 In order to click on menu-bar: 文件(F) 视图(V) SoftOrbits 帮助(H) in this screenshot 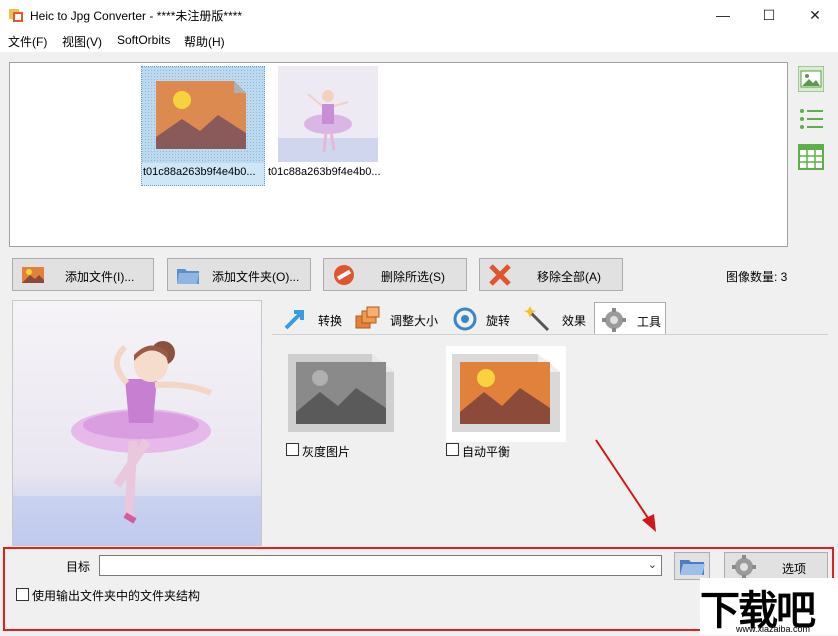, I will do `click(419, 41)`.